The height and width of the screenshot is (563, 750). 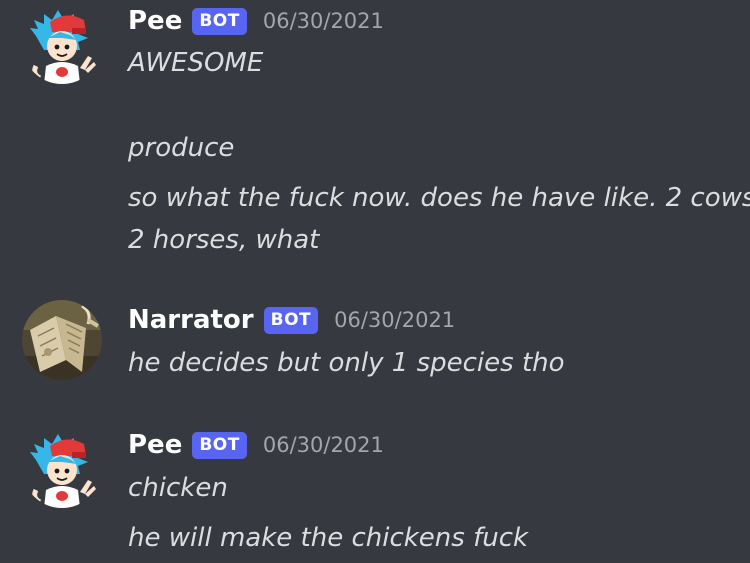 I want to click on message-text: he will make the chickens fuck, so click(x=328, y=538).